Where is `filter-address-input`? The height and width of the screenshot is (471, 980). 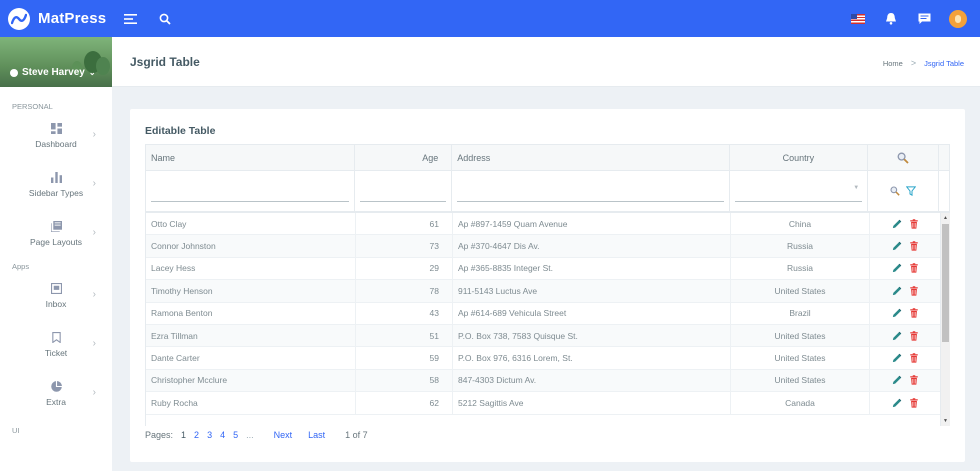
filter-address-input is located at coordinates (591, 191).